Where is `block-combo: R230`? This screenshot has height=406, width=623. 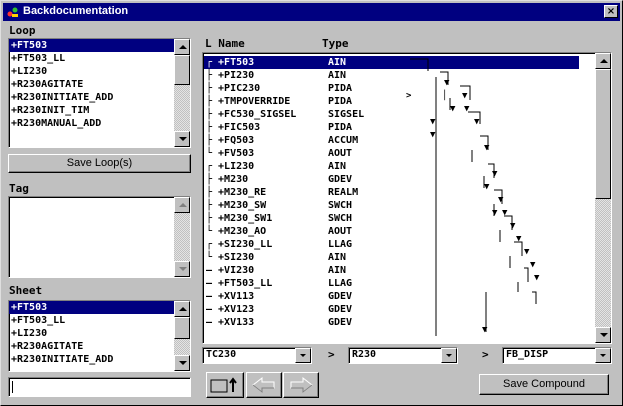
block-combo: R230 is located at coordinates (403, 355).